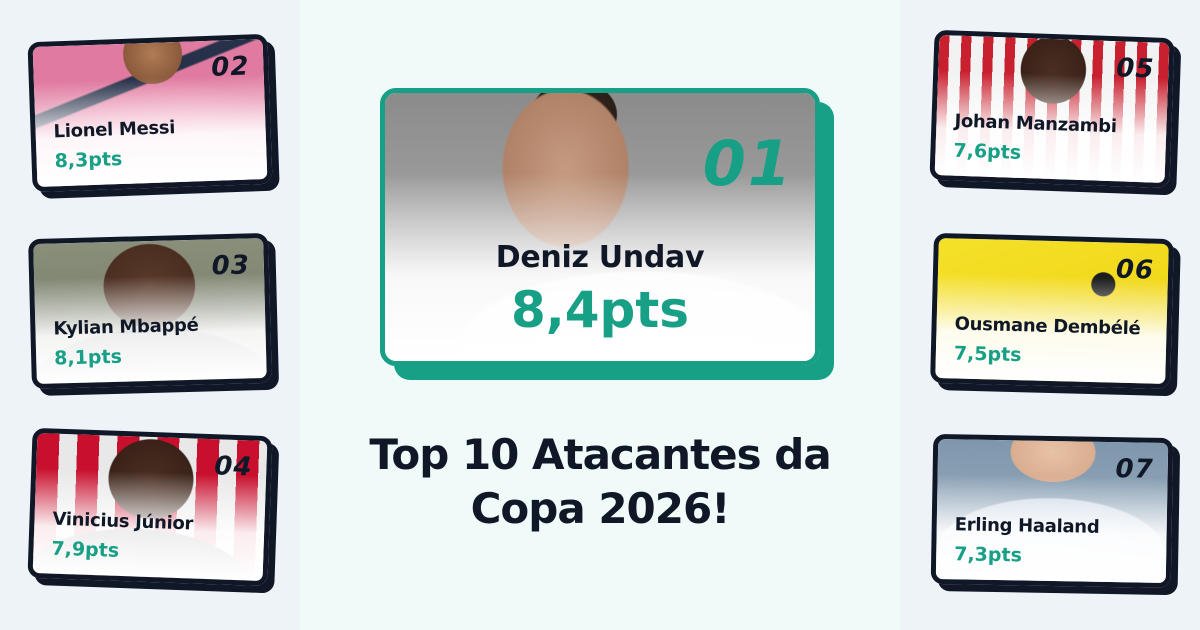 Image resolution: width=1200 pixels, height=630 pixels. What do you see at coordinates (747, 163) in the screenshot?
I see `featured-rank-number: 01` at bounding box center [747, 163].